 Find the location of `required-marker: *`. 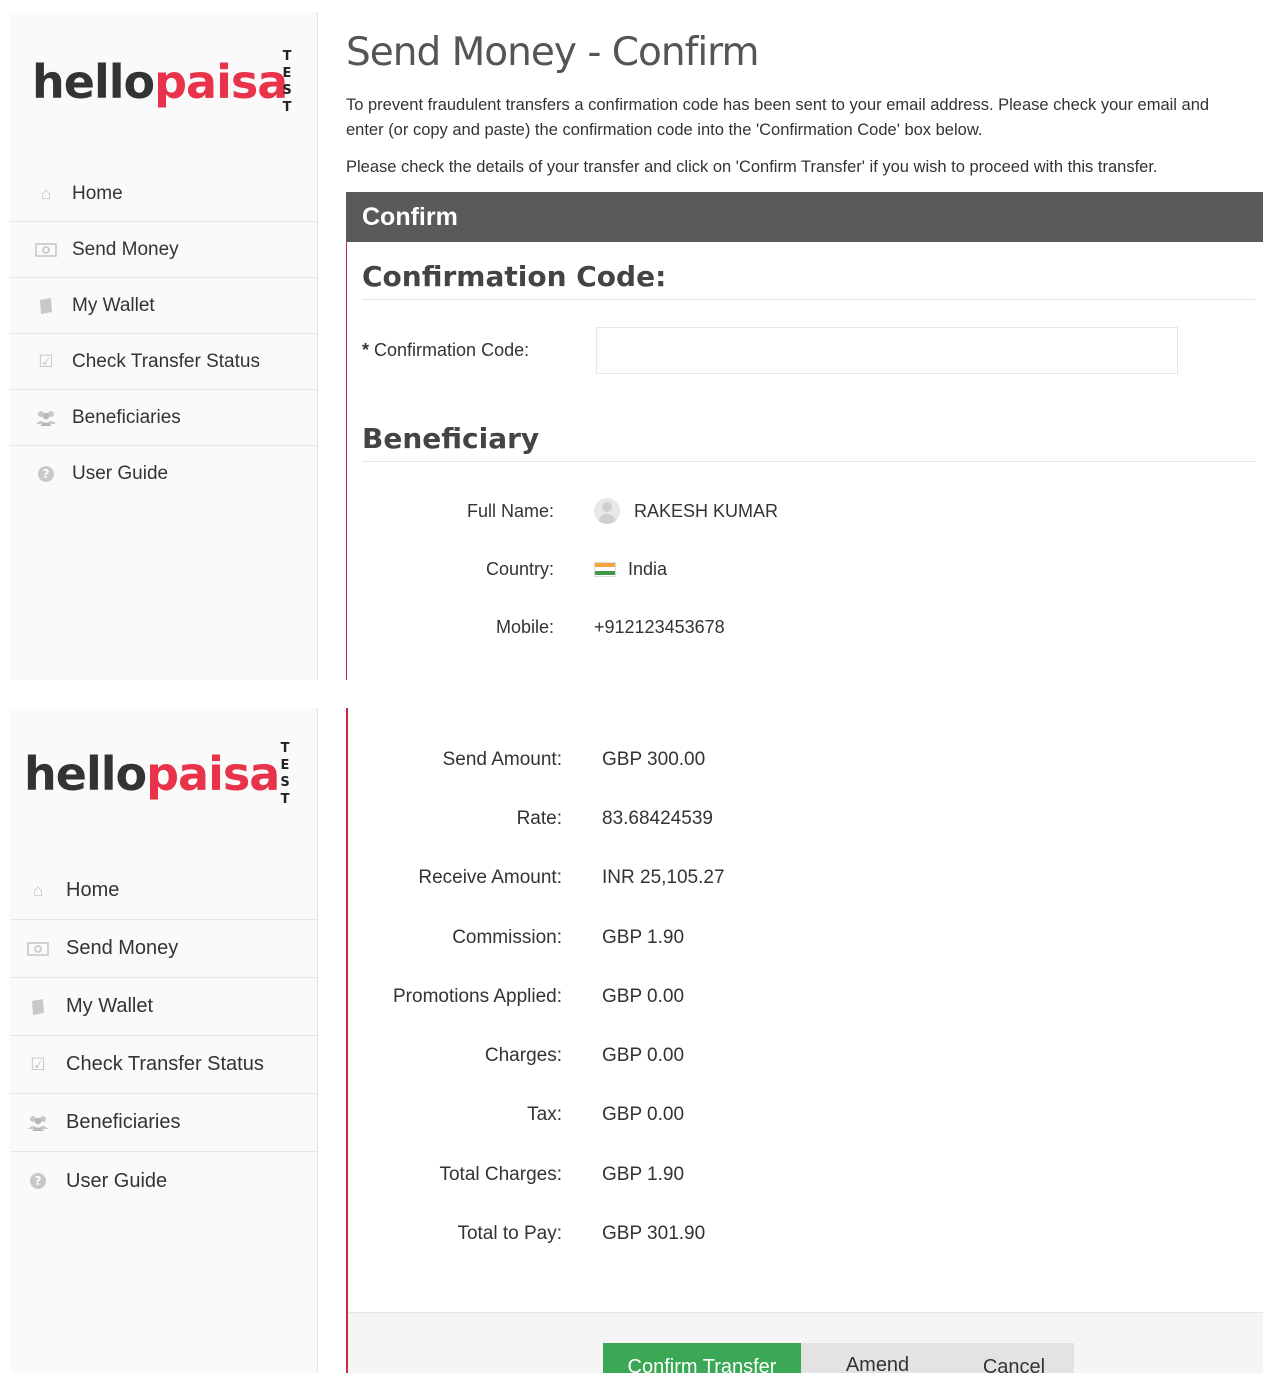

required-marker: * is located at coordinates (366, 349).